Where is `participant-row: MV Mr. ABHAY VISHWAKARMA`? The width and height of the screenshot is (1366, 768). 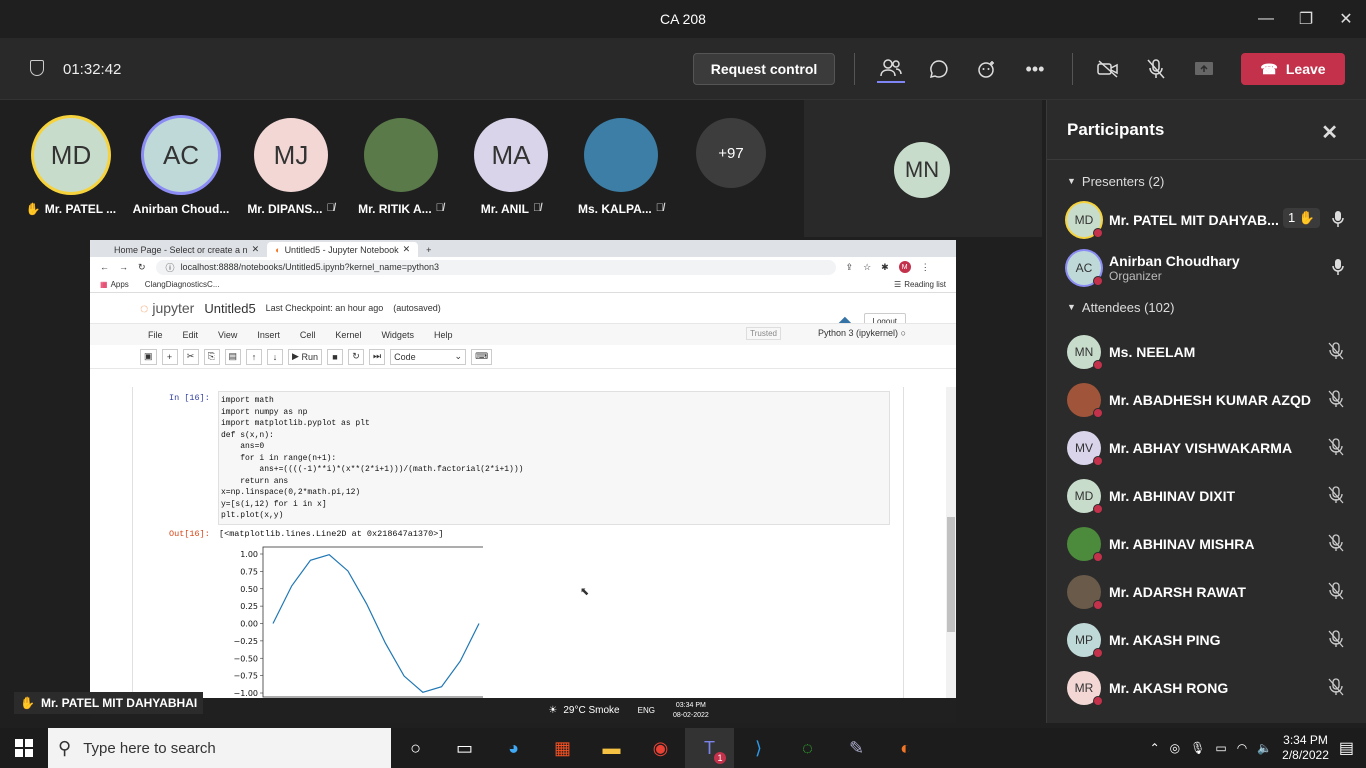
participant-row: MV Mr. ABHAY VISHWAKARMA is located at coordinates (1206, 448).